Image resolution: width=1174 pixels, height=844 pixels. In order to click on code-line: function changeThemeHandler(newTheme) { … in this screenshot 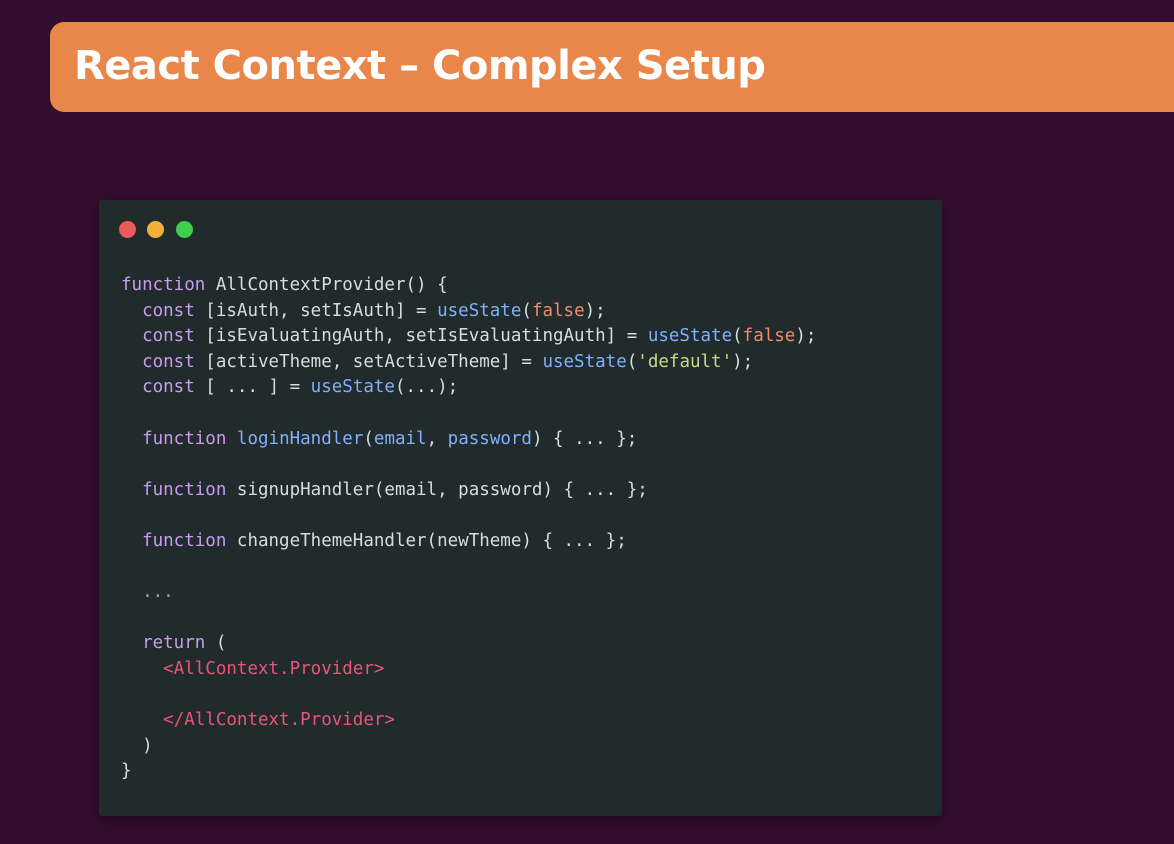, I will do `click(384, 540)`.